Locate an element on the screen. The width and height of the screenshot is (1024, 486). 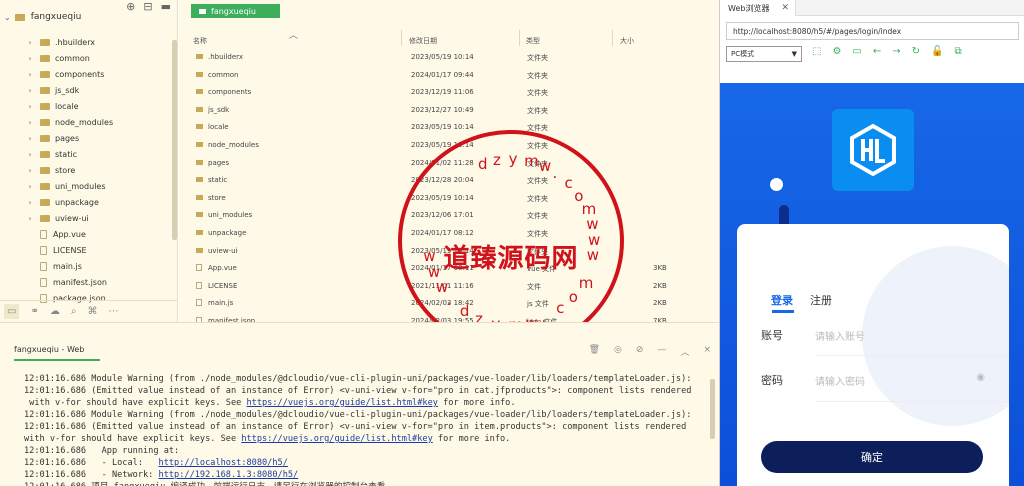
git-icon: ⌘ is located at coordinates (92, 311).